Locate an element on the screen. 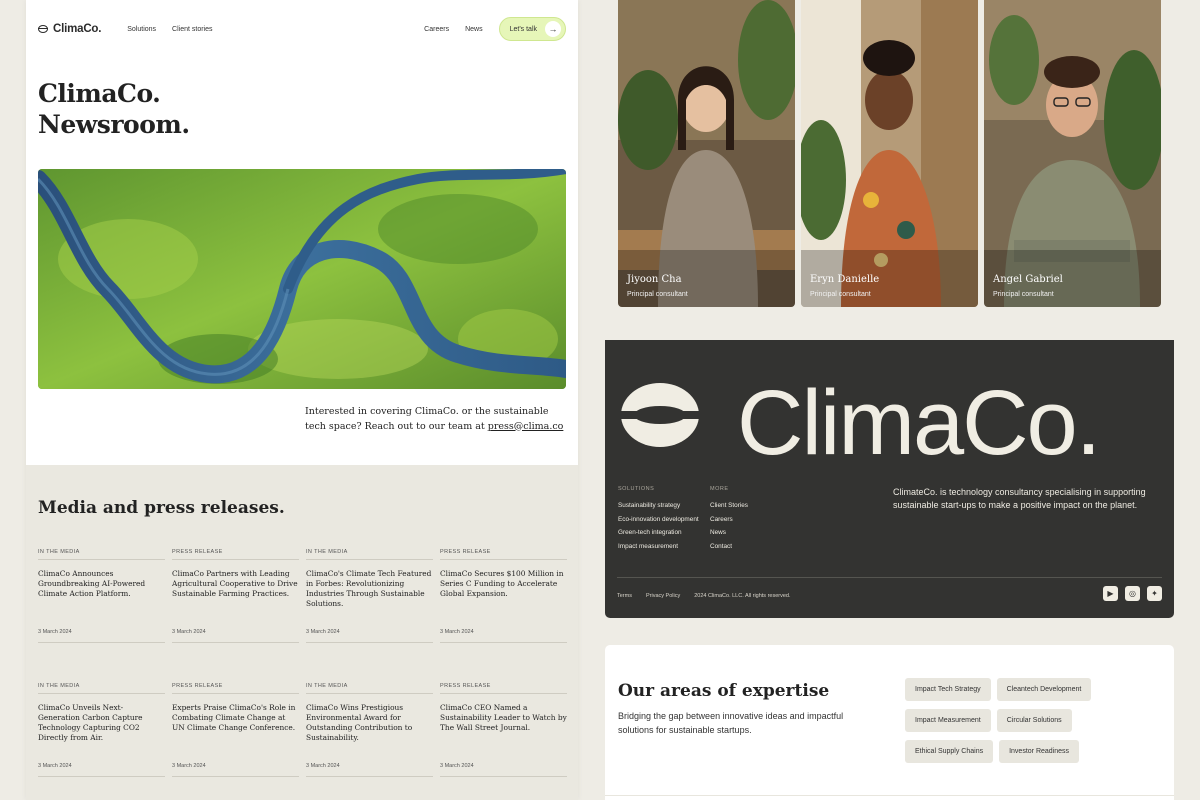  lets-talk-button: Let's talk → is located at coordinates (532, 29).